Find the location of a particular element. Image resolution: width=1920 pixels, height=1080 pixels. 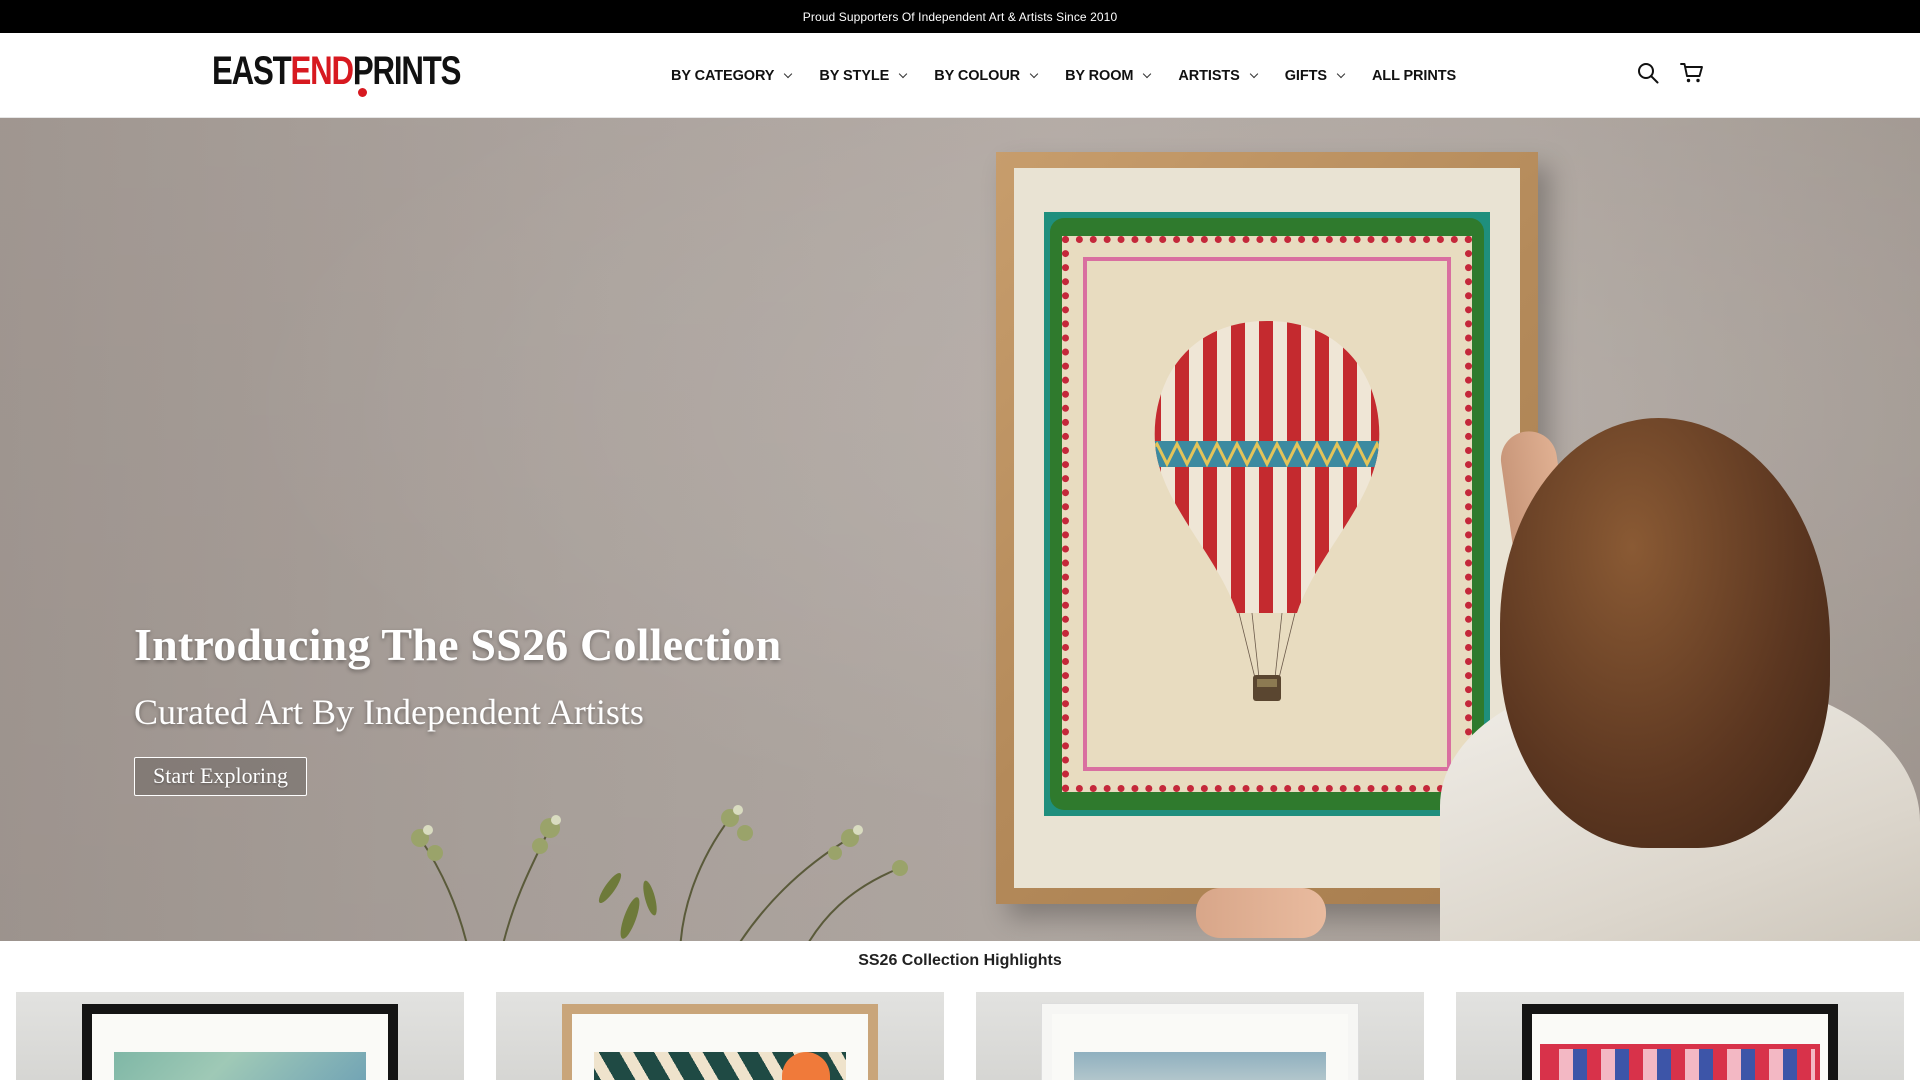

nav-by-room: BY ROOM is located at coordinates (1108, 75).